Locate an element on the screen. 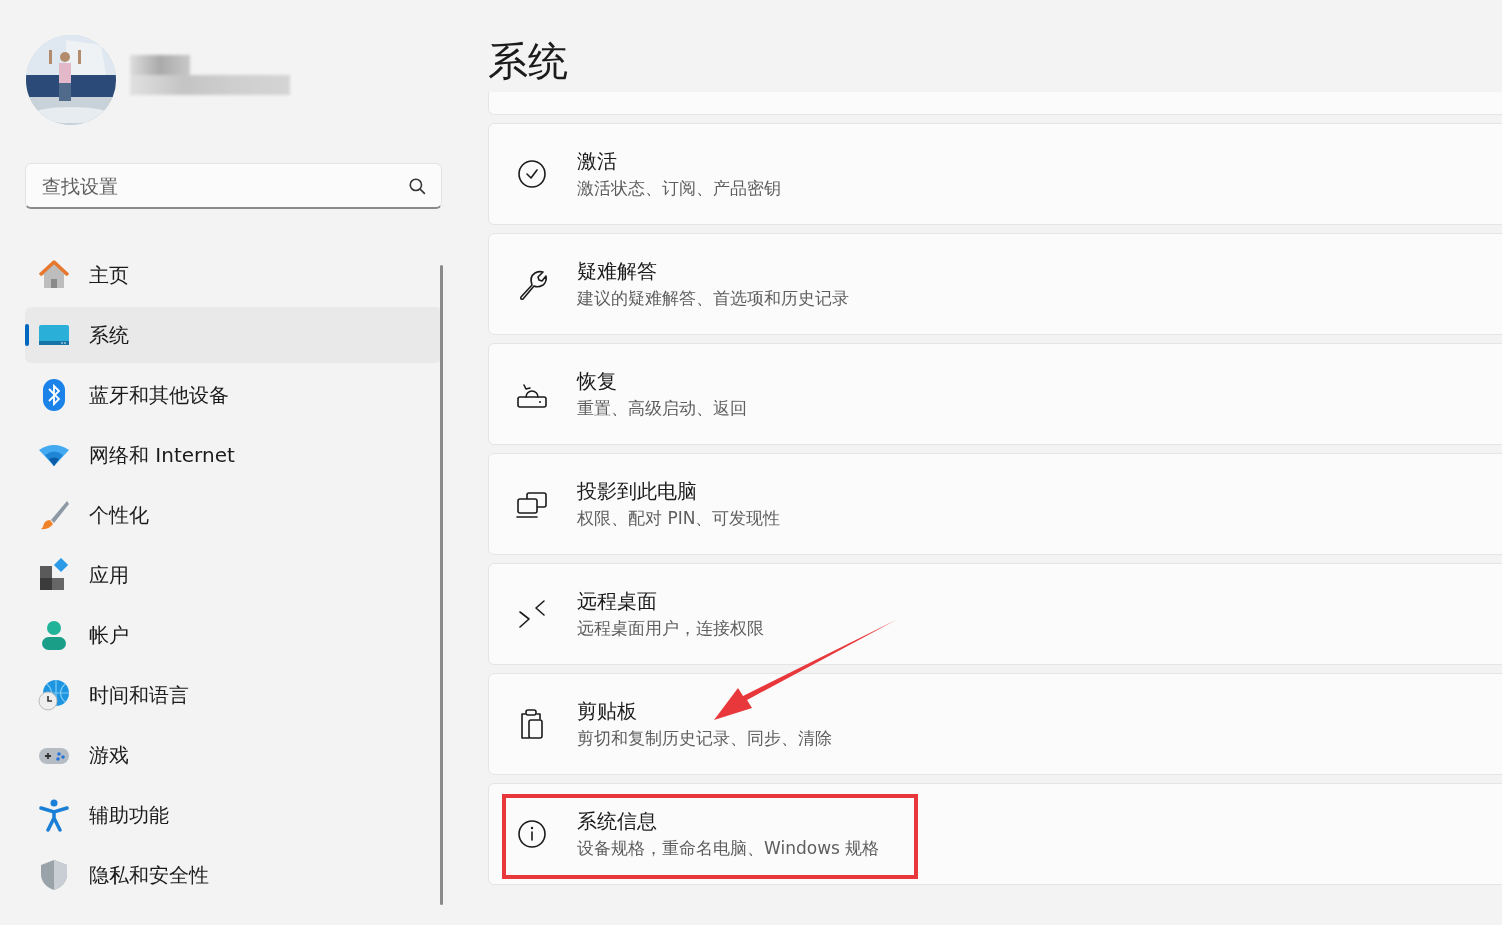  card-subtitle: 设备规格，重命名电脑、Windows 规格 is located at coordinates (728, 848).